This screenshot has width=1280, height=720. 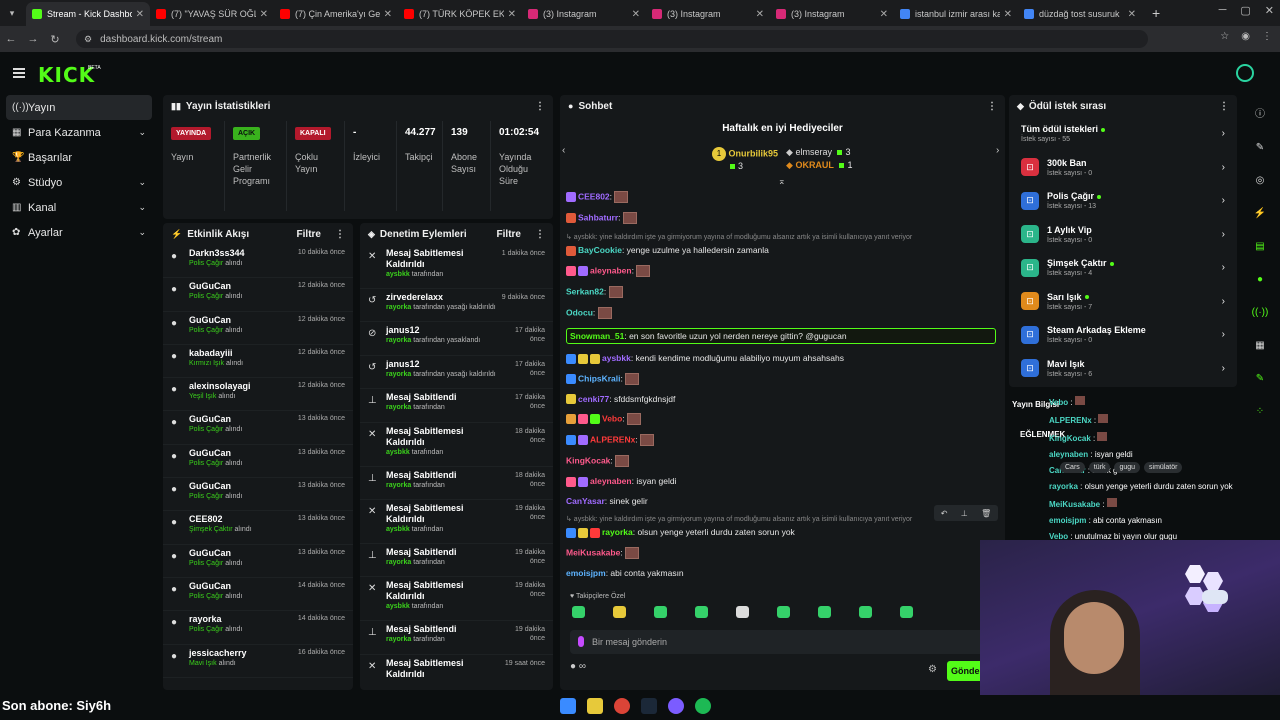 I want to click on wrench-icon: ✎, so click(x=1260, y=379).